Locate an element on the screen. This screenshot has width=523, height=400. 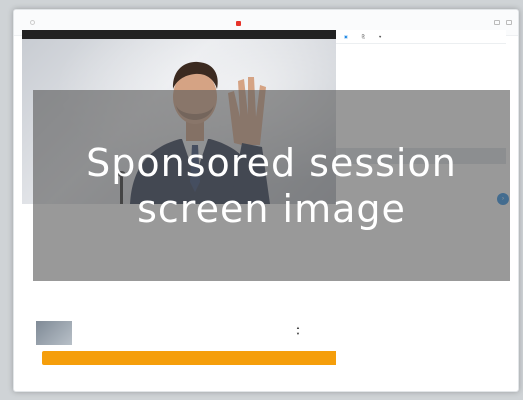
share-icon: ⎘ is located at coordinates (363, 36).